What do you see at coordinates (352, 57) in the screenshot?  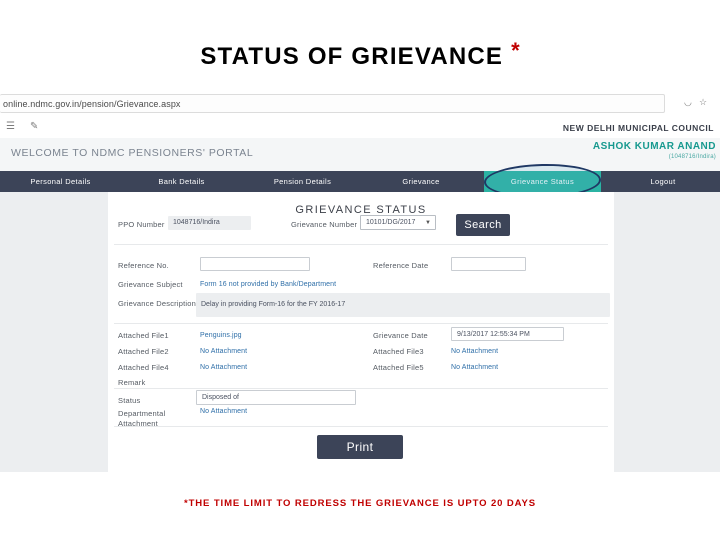 I see `page-title-text: STATUS OF GRIEVANCE` at bounding box center [352, 57].